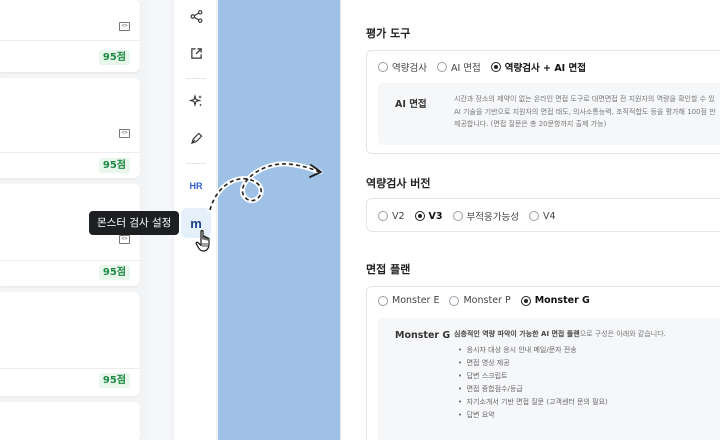 The height and width of the screenshot is (440, 720). I want to click on share-button, so click(196, 16).